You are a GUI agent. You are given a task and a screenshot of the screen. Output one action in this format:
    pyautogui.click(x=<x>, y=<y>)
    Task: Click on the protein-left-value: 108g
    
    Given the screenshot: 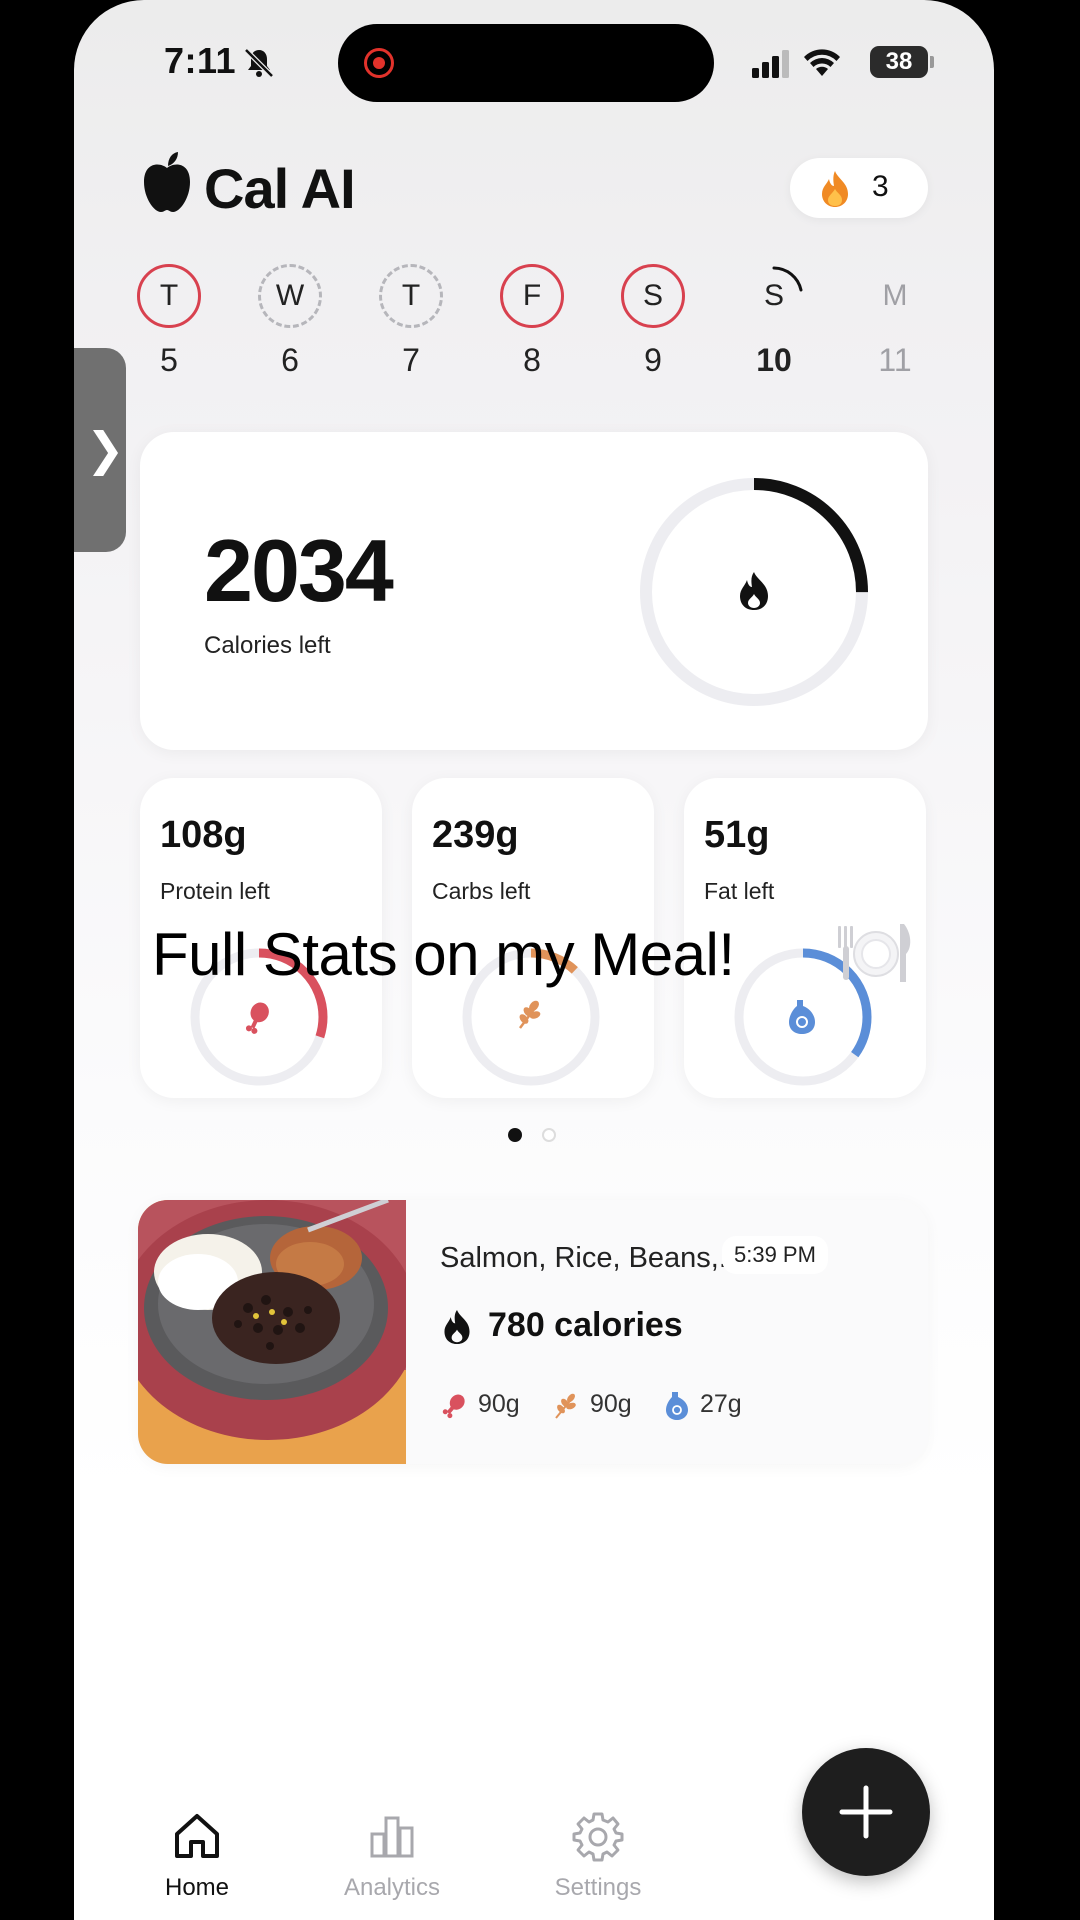 What is the action you would take?
    pyautogui.click(x=203, y=835)
    